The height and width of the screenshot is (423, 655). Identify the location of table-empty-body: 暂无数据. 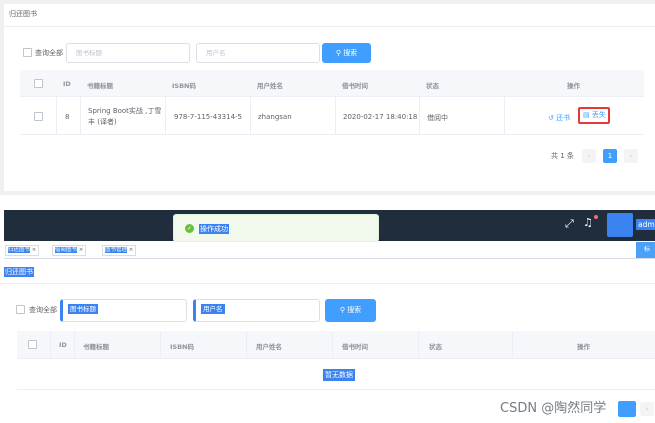
(336, 374).